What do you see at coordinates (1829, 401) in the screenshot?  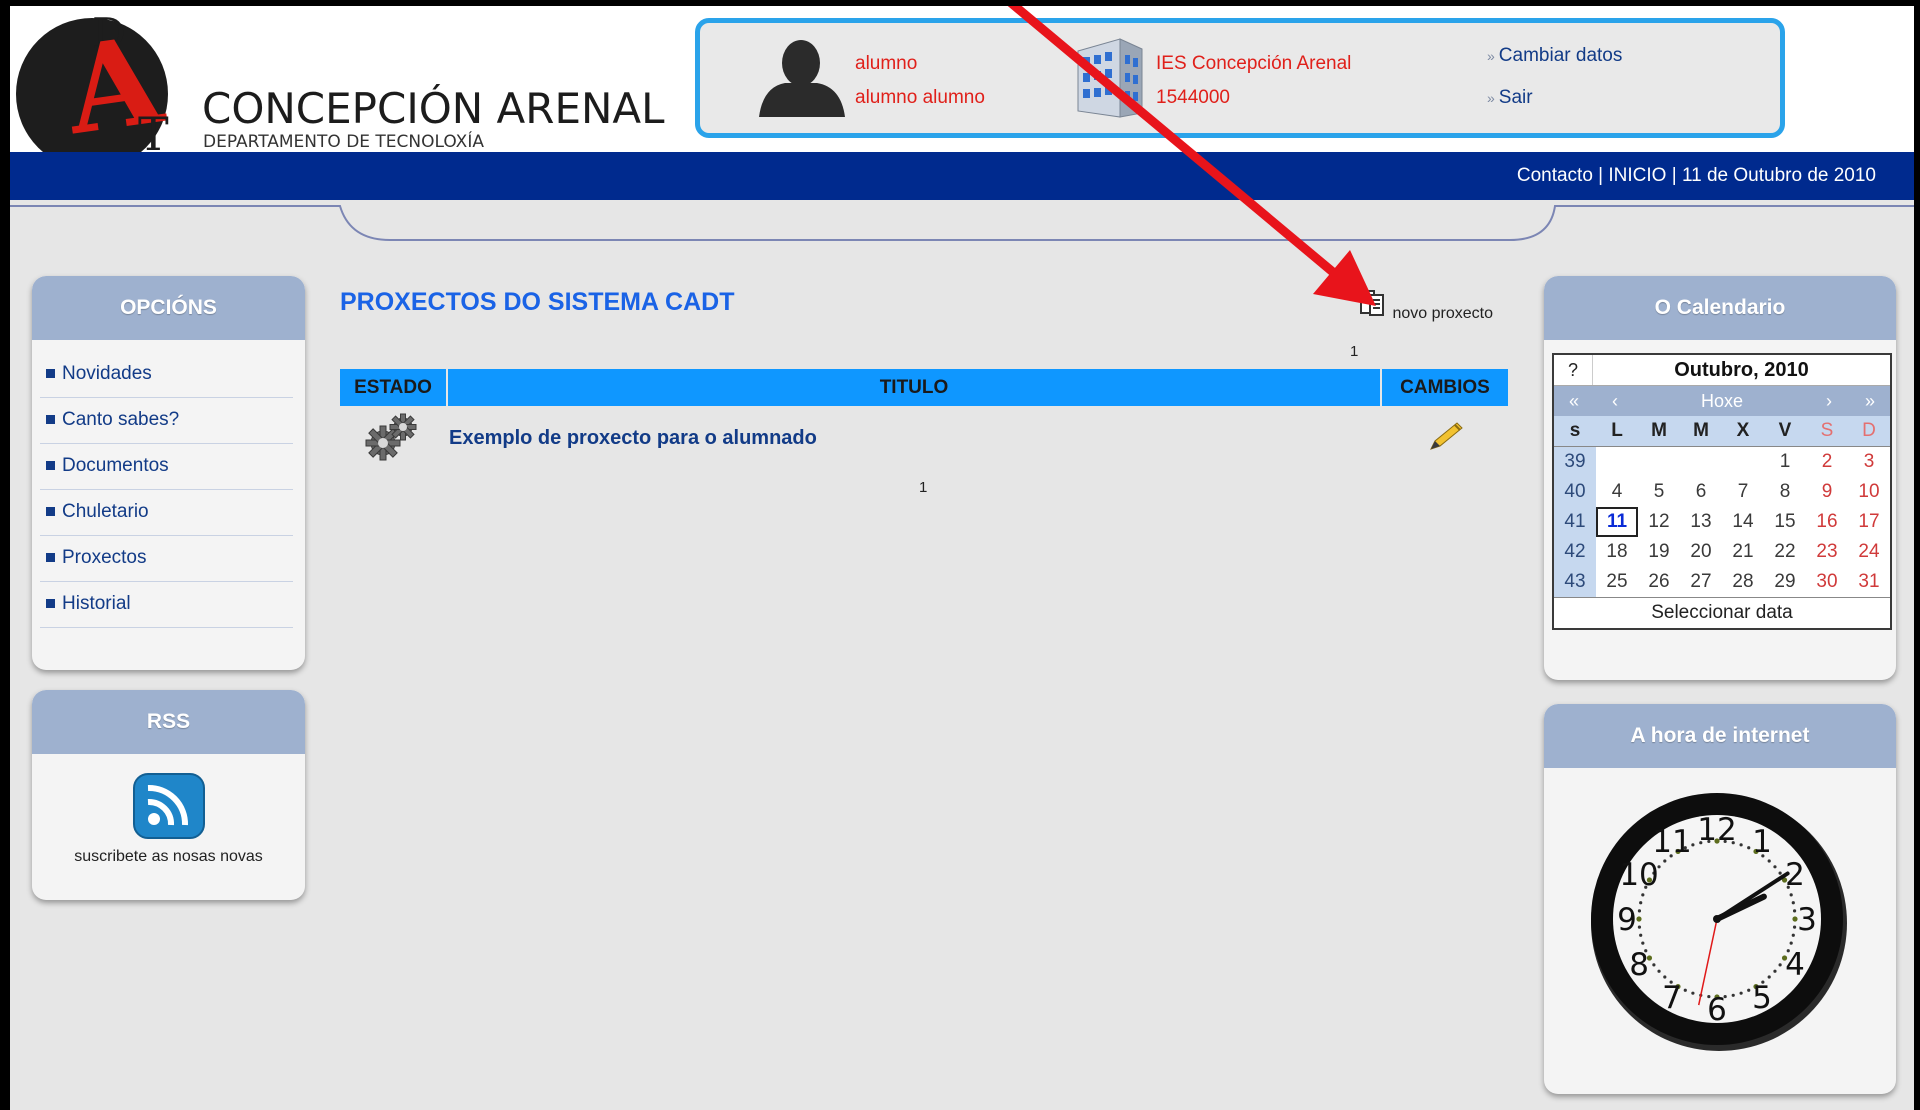 I see `next-month-button: ›` at bounding box center [1829, 401].